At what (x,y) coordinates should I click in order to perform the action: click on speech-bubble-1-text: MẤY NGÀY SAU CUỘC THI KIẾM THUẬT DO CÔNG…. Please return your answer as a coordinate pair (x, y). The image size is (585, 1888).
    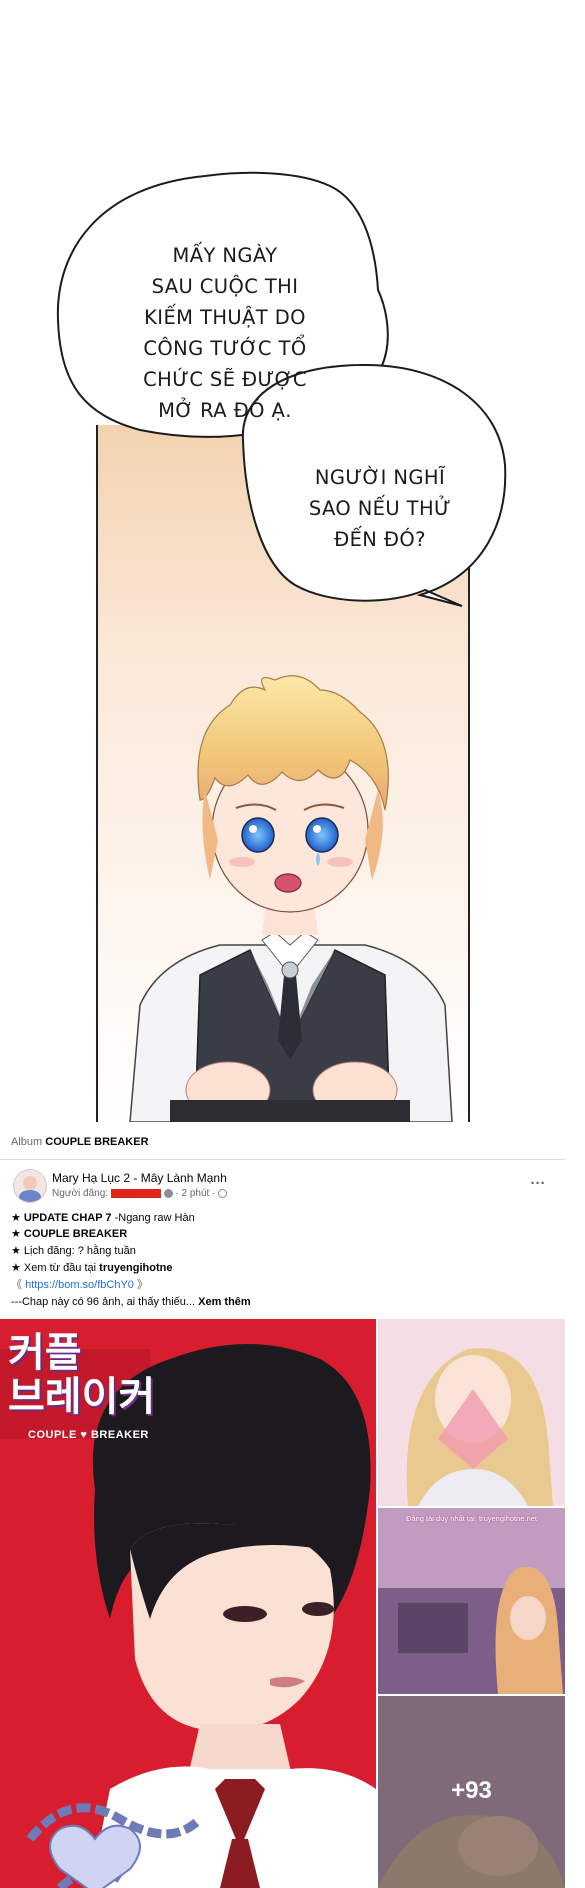
    Looking at the image, I should click on (225, 333).